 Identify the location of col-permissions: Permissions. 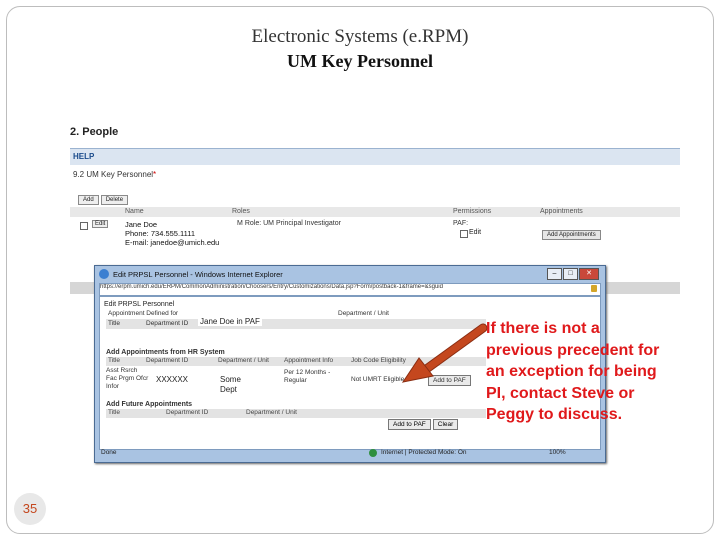
(472, 211).